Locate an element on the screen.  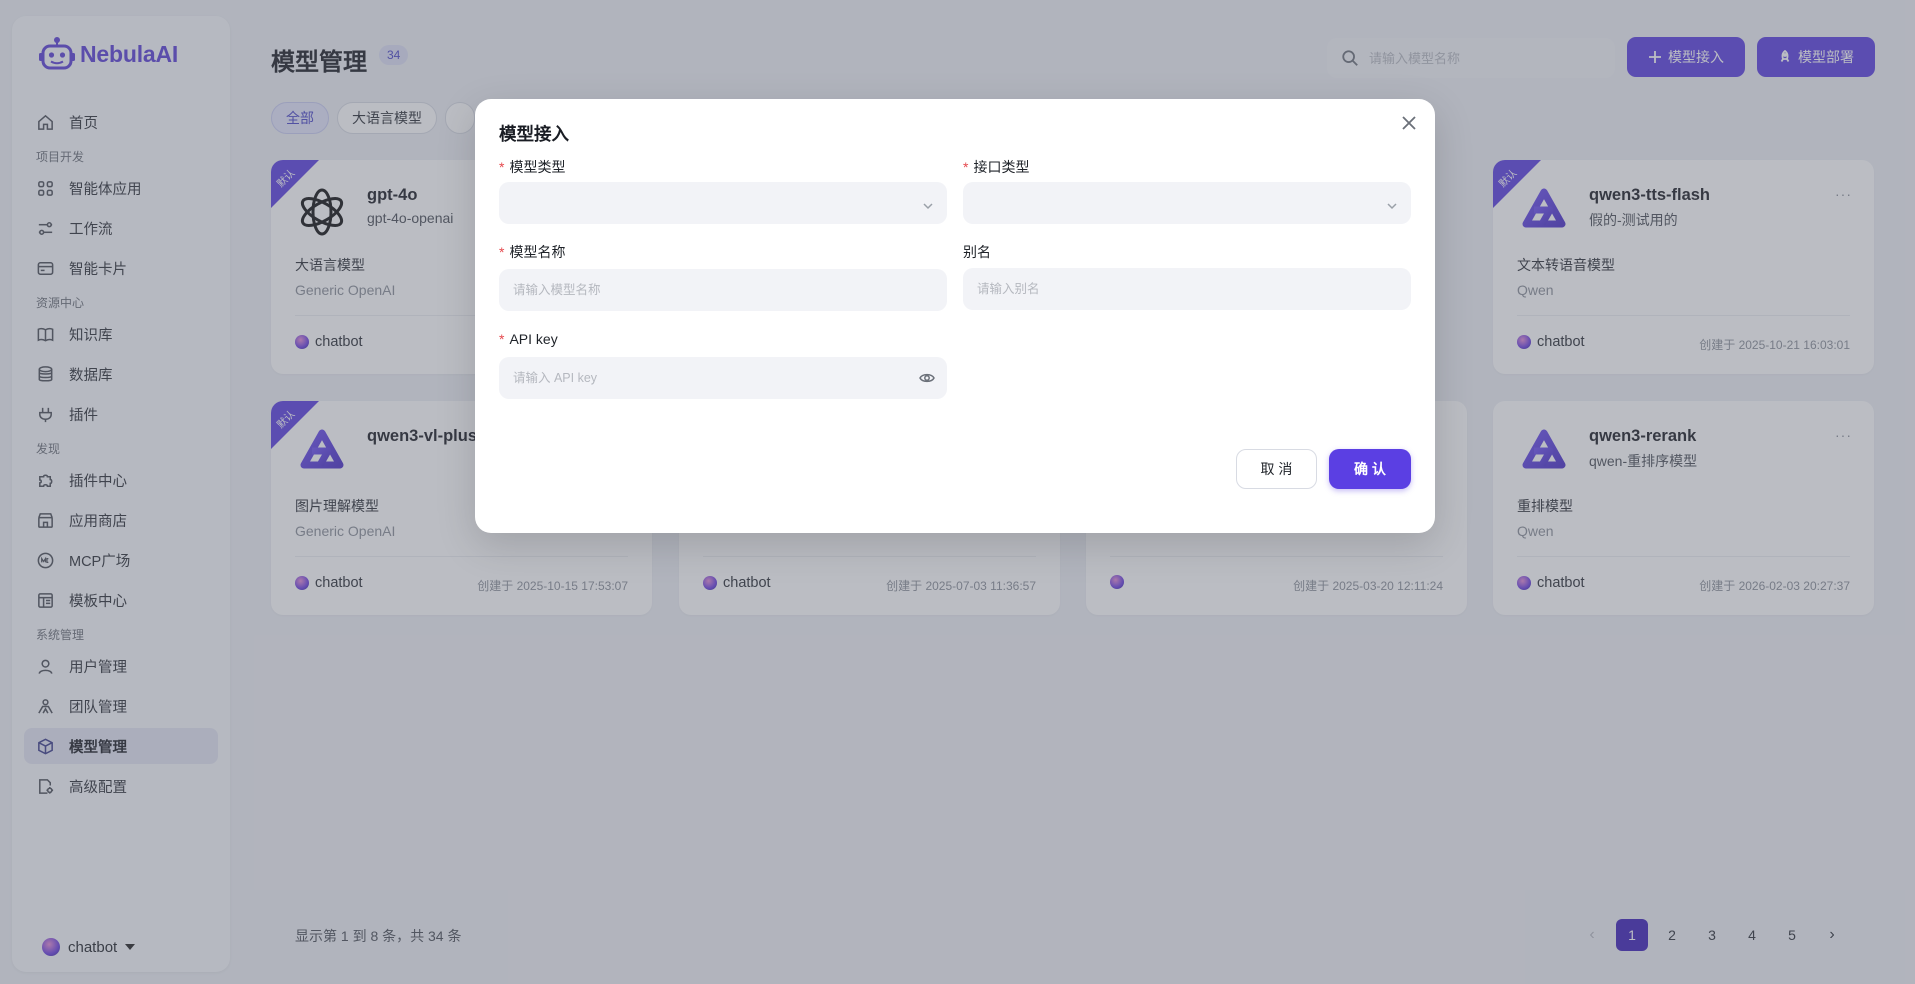
alias-label: 别名 is located at coordinates (977, 252).